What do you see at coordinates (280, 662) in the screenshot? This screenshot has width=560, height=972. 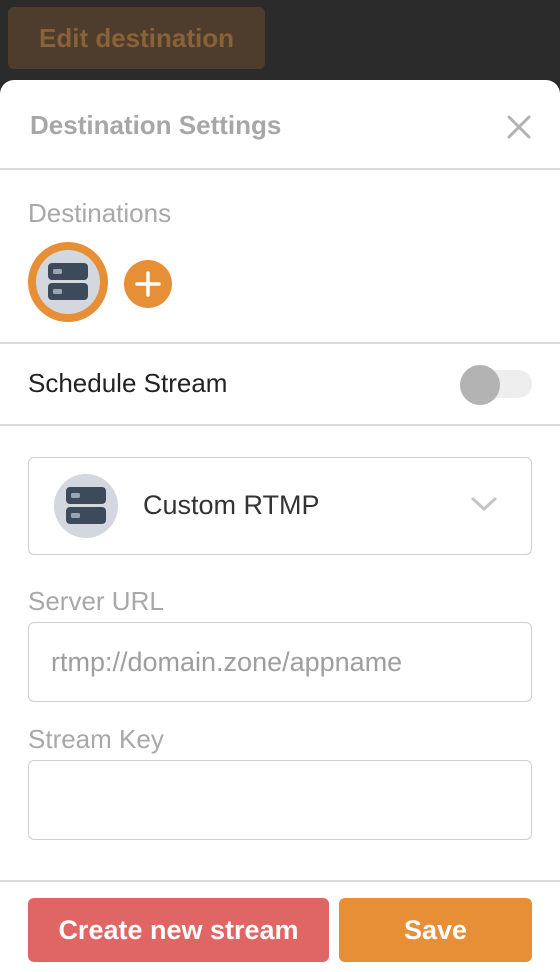 I see `server-url-input` at bounding box center [280, 662].